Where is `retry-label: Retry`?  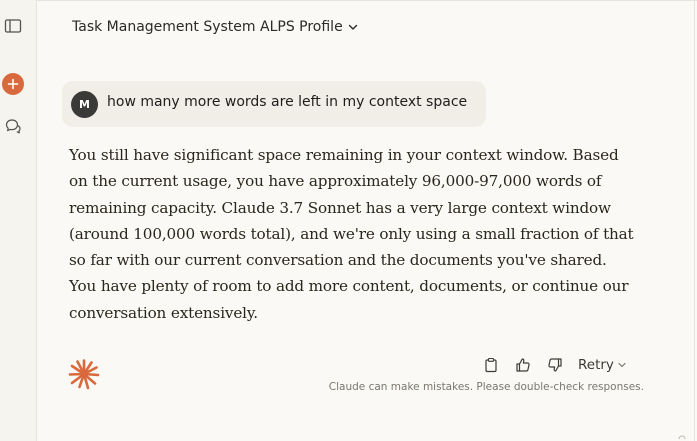
retry-label: Retry is located at coordinates (596, 365).